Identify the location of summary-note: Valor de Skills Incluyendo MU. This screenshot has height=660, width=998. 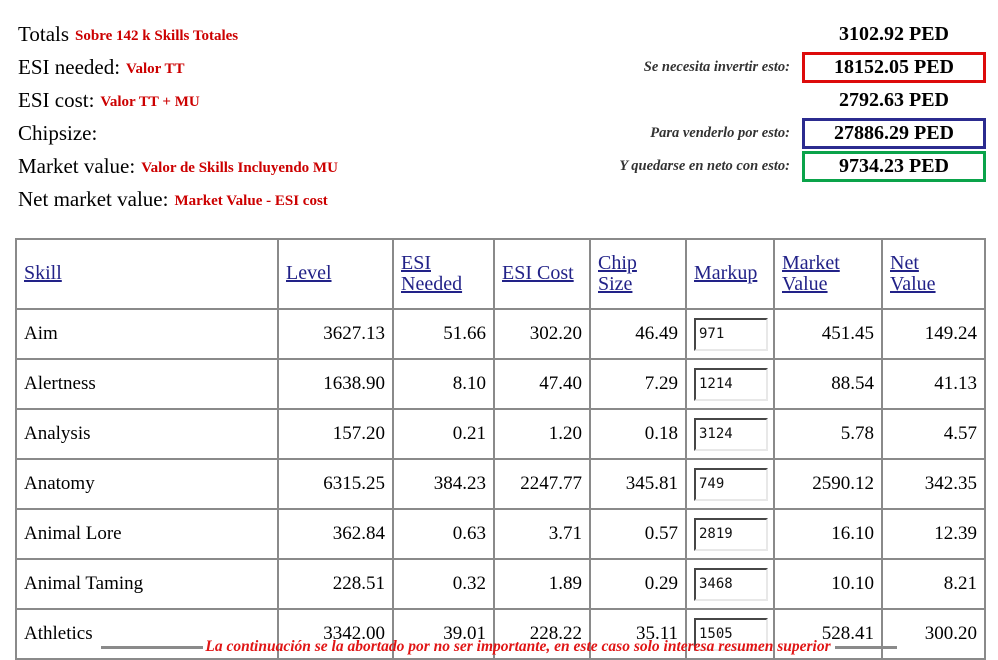
(239, 168).